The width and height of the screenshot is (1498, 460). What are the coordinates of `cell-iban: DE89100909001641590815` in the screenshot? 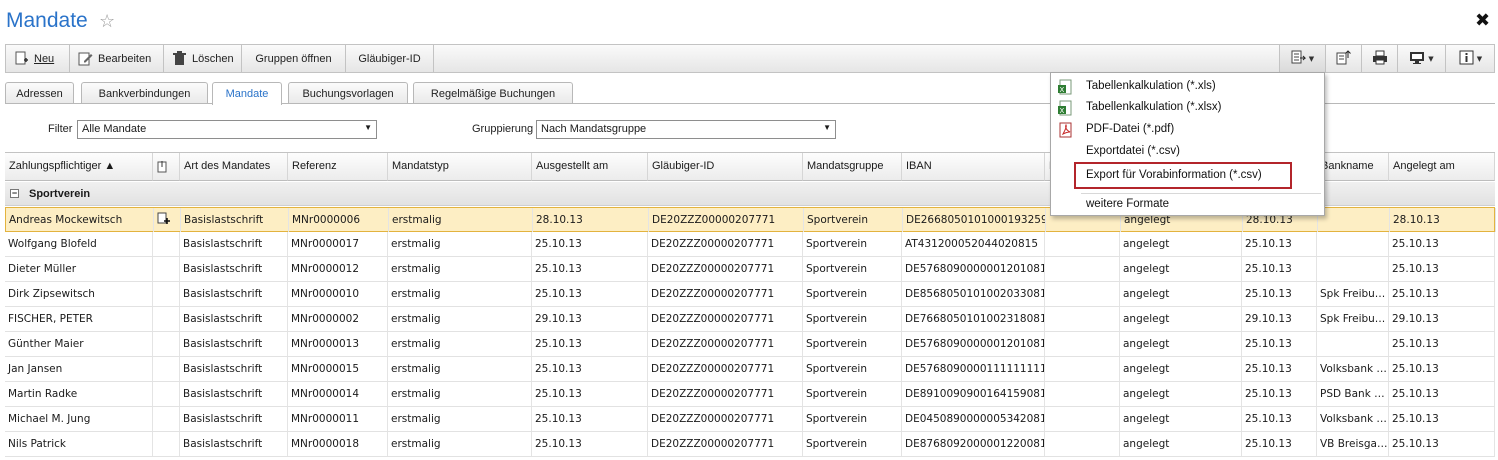 It's located at (973, 394).